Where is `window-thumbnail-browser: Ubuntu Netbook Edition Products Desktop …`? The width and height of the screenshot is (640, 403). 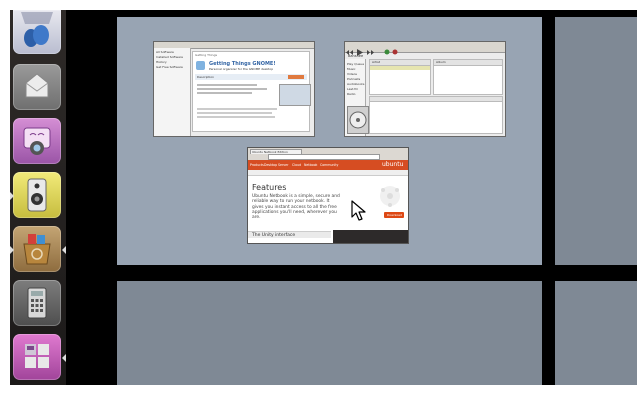 window-thumbnail-browser: Ubuntu Netbook Edition Products Desktop … is located at coordinates (328, 195).